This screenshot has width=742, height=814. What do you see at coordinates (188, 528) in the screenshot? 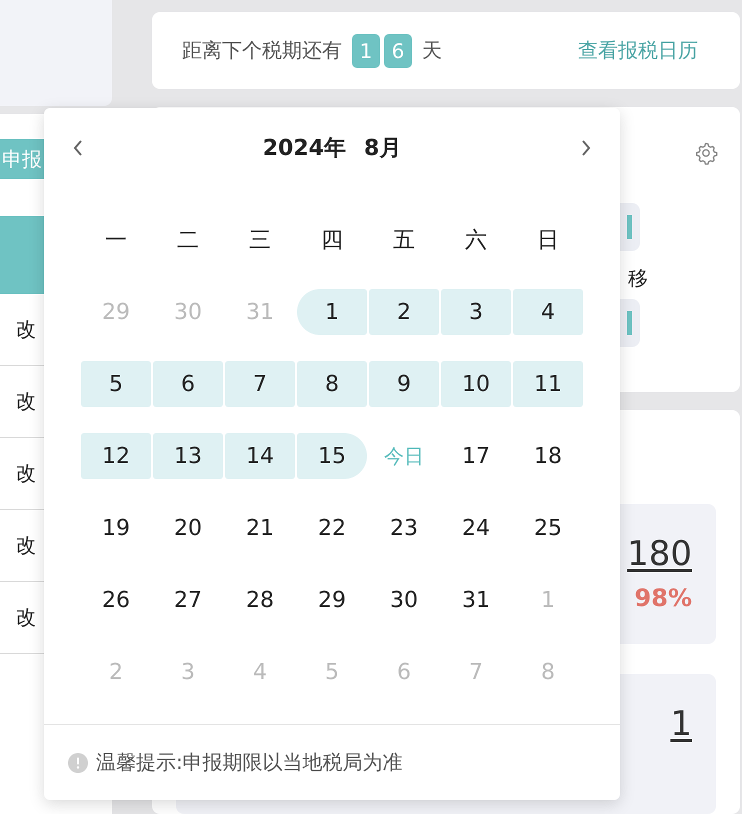
I see `calendar-day: 20` at bounding box center [188, 528].